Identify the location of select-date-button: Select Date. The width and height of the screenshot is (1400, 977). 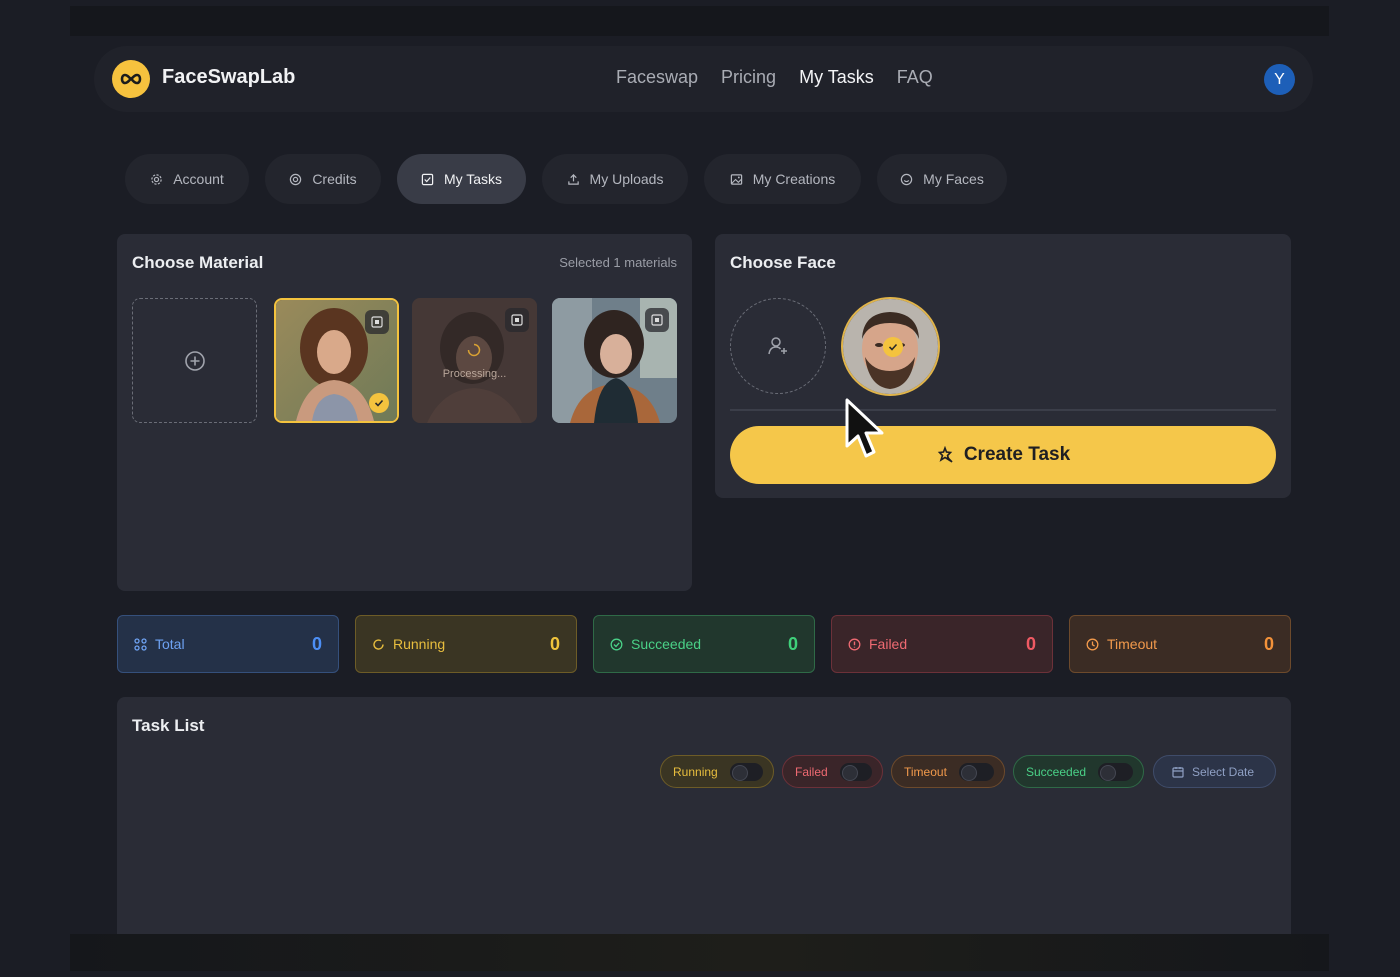
(1214, 771).